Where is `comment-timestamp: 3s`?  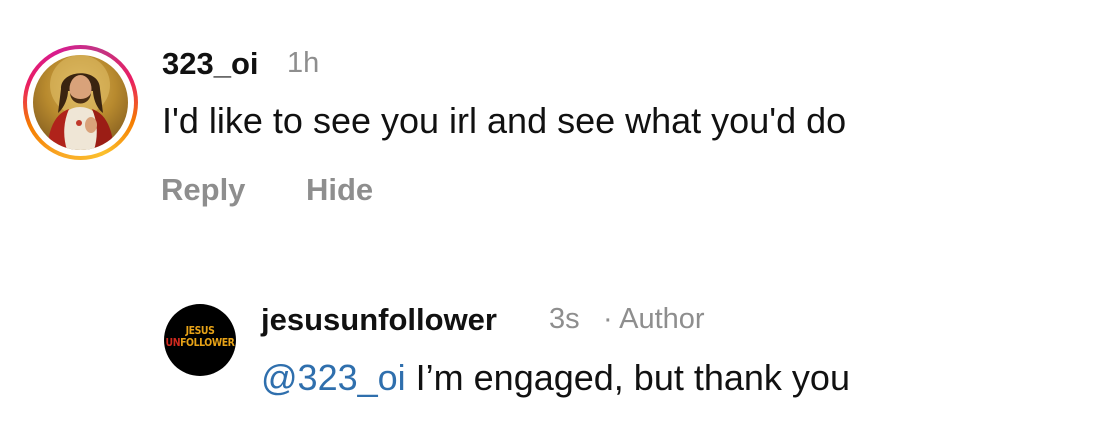
comment-timestamp: 3s is located at coordinates (564, 319).